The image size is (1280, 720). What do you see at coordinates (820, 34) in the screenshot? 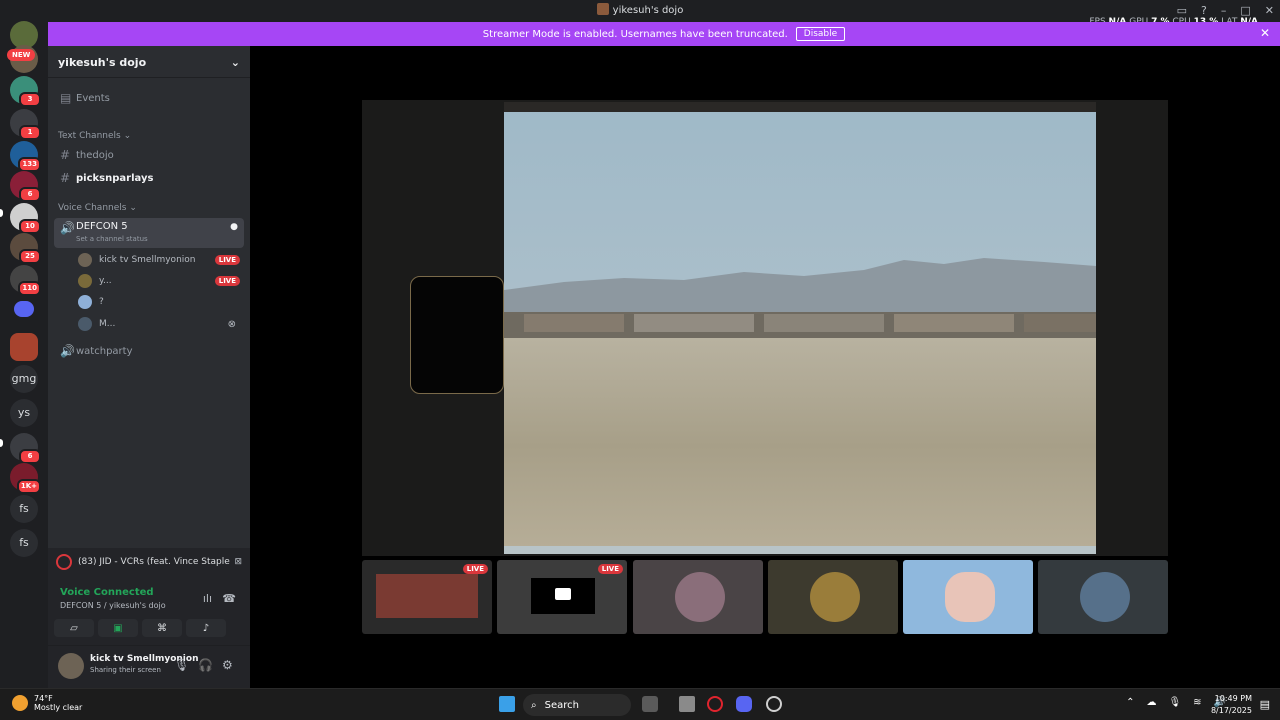
I see `disable-button: Disable` at bounding box center [820, 34].